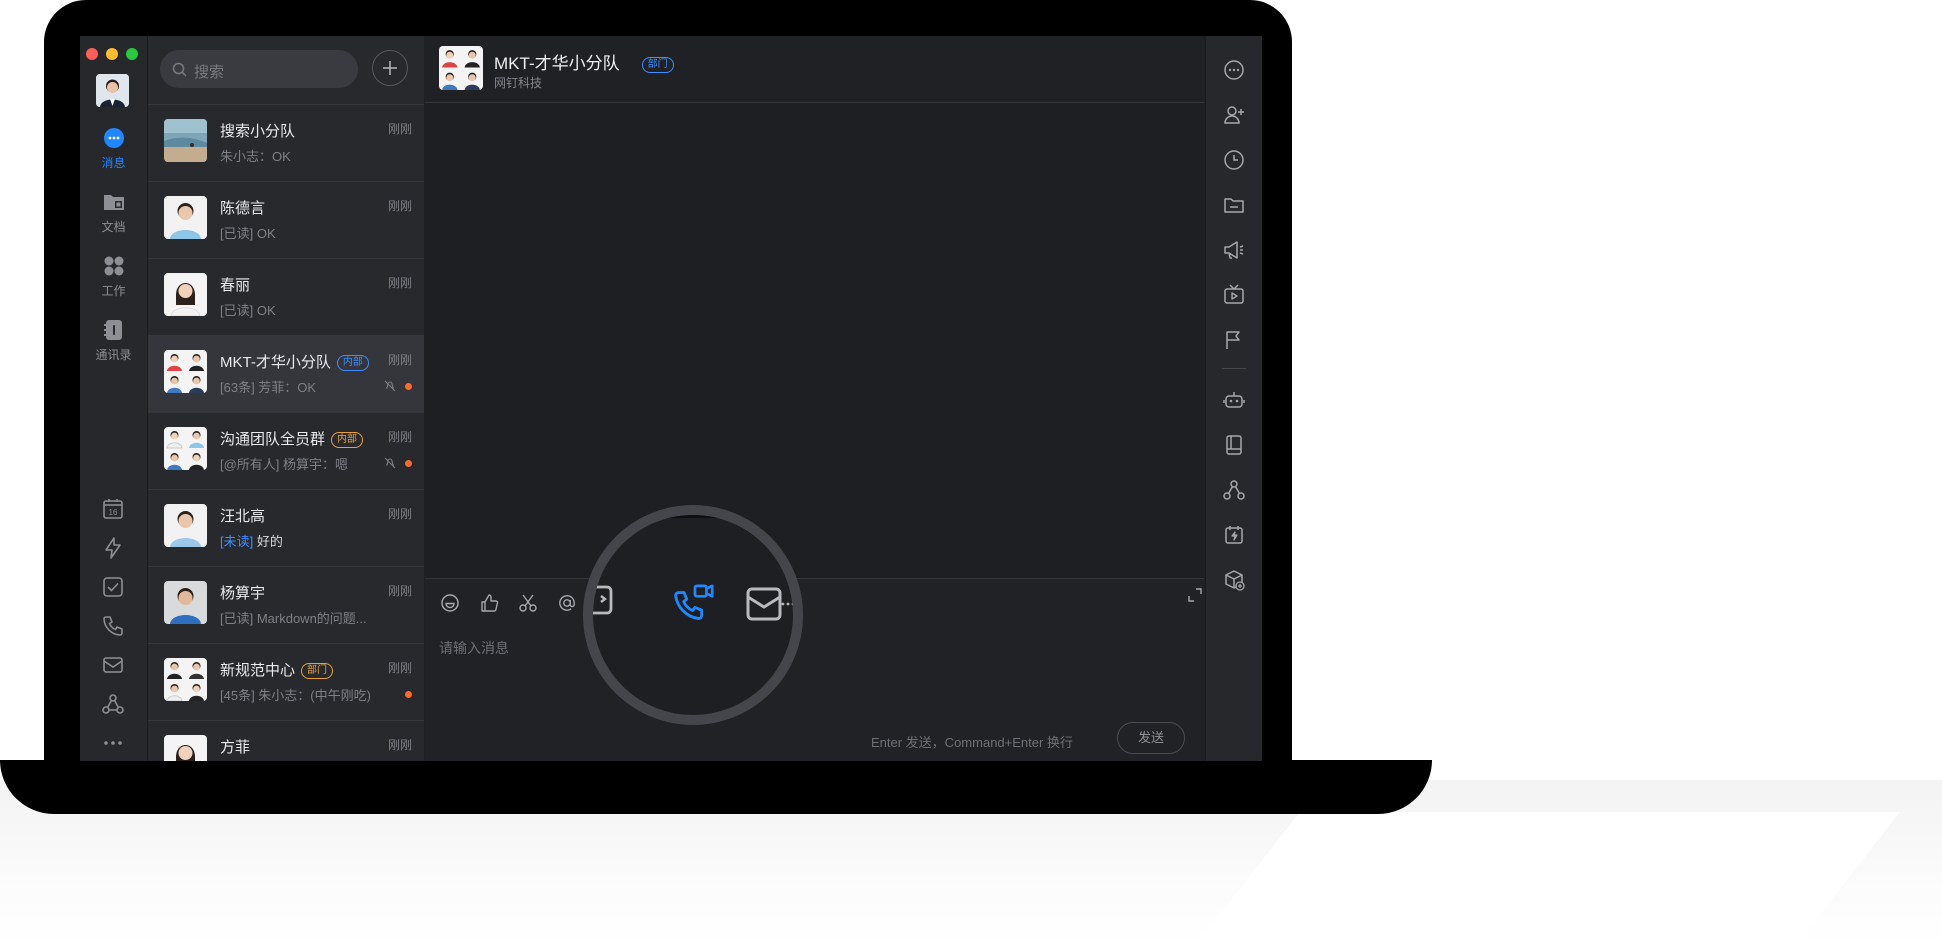 This screenshot has width=1942, height=952. I want to click on flash-calendar-button, so click(1234, 535).